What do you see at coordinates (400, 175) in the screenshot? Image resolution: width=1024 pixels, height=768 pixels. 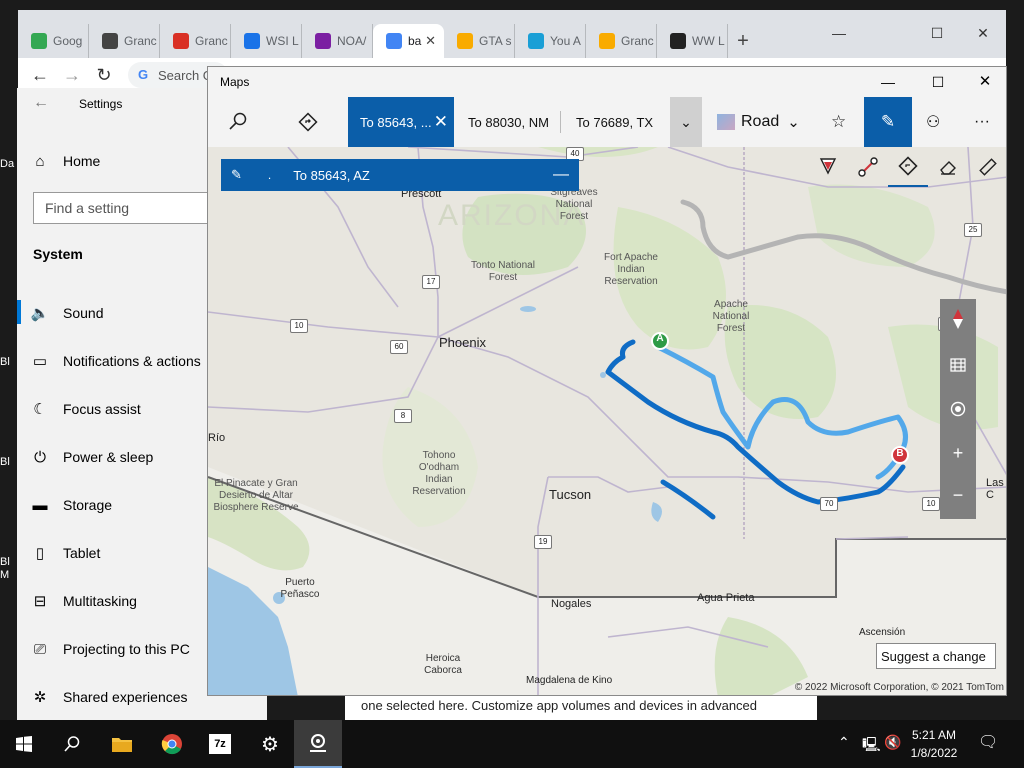 I see `directions-banner: ✎ . To 85643, AZ —` at bounding box center [400, 175].